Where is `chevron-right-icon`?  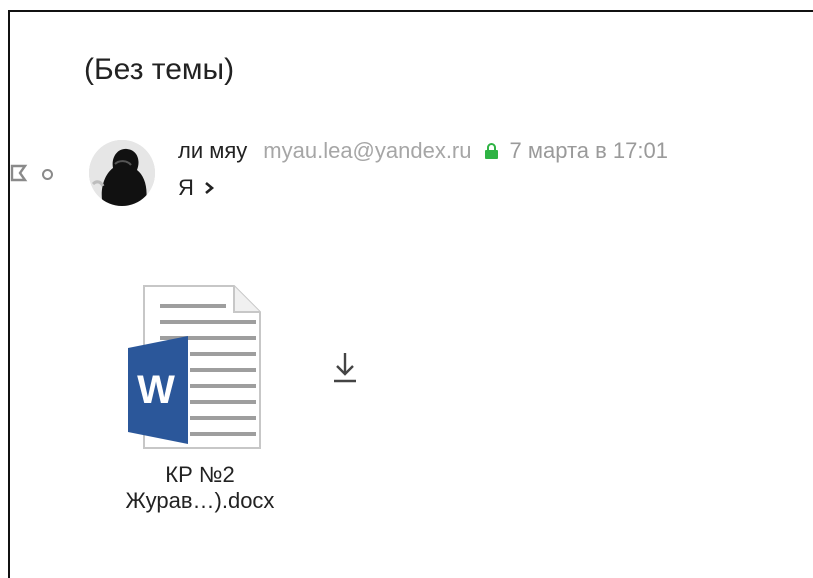
chevron-right-icon is located at coordinates (209, 188).